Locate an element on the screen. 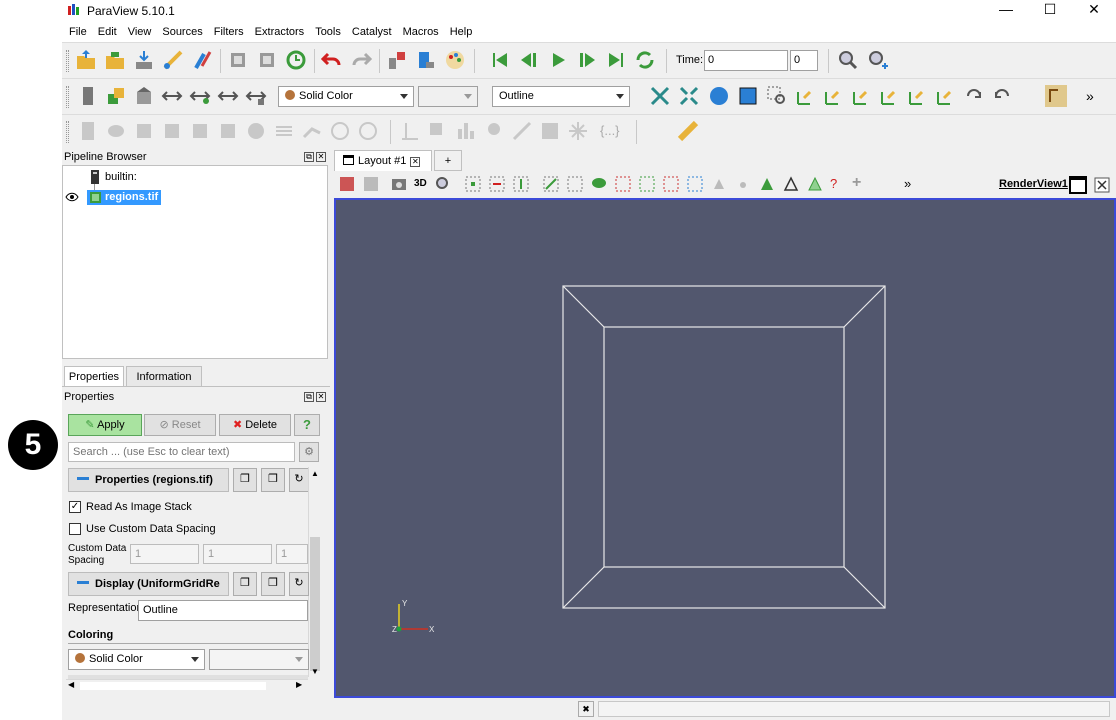 The image size is (1116, 720). float-dock-icon: ⧉ is located at coordinates (309, 397).